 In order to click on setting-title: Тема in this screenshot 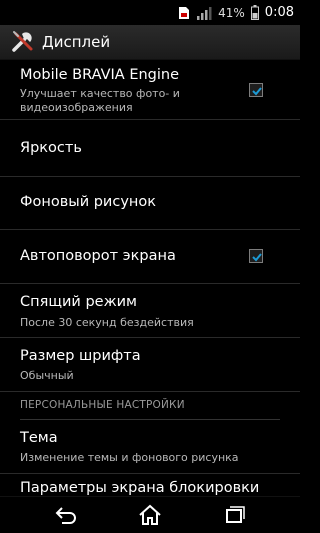, I will do `click(39, 438)`.